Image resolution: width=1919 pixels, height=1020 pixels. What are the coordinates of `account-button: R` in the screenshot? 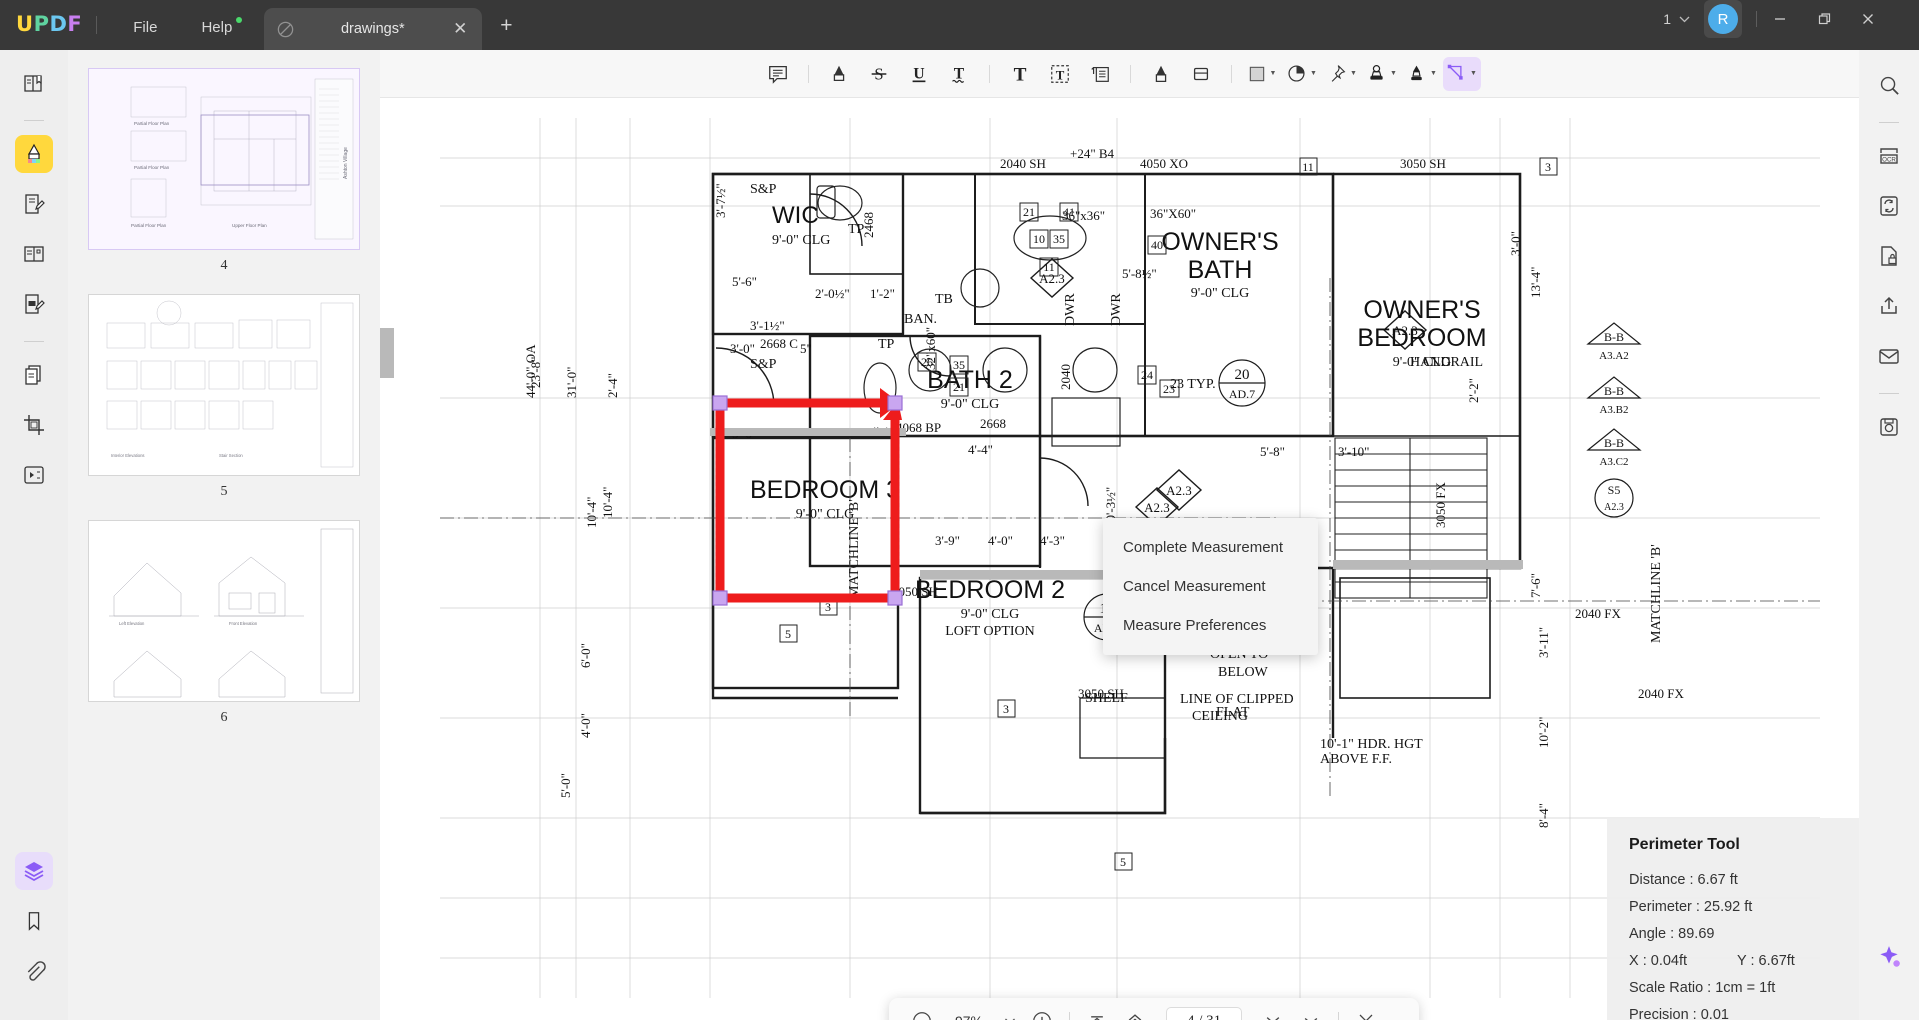 It's located at (1723, 19).